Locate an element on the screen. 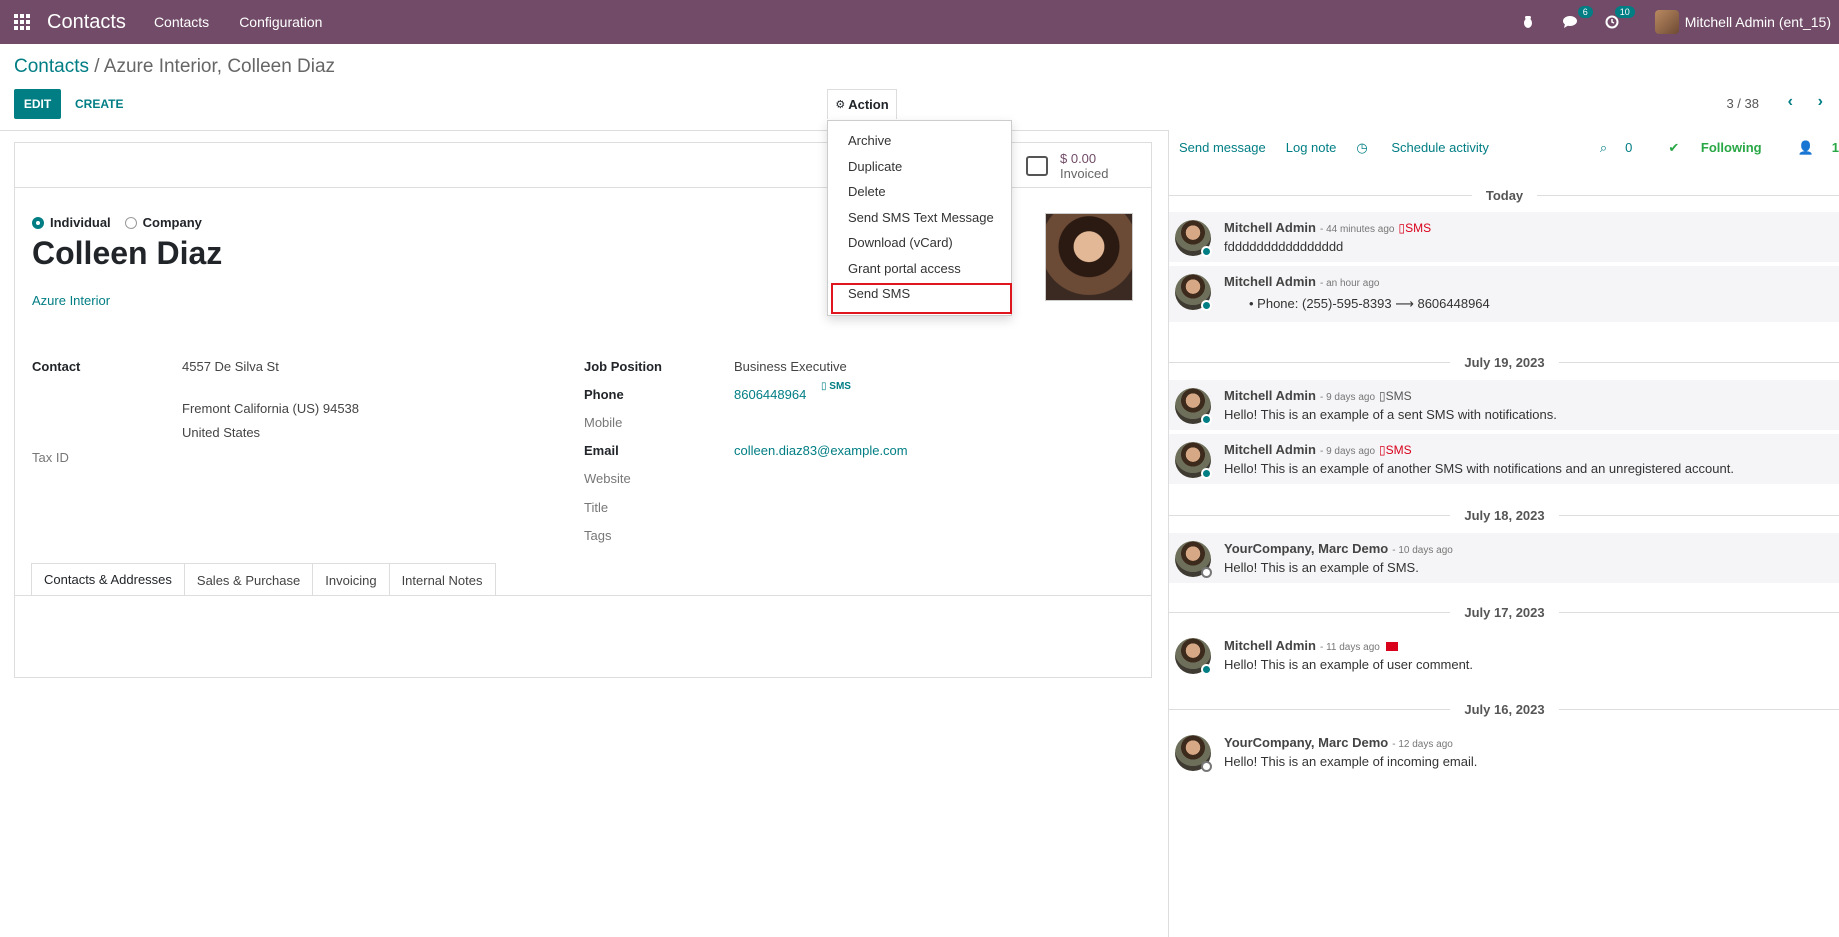 The width and height of the screenshot is (1839, 937). sms-phone-label: SMS is located at coordinates (840, 386).